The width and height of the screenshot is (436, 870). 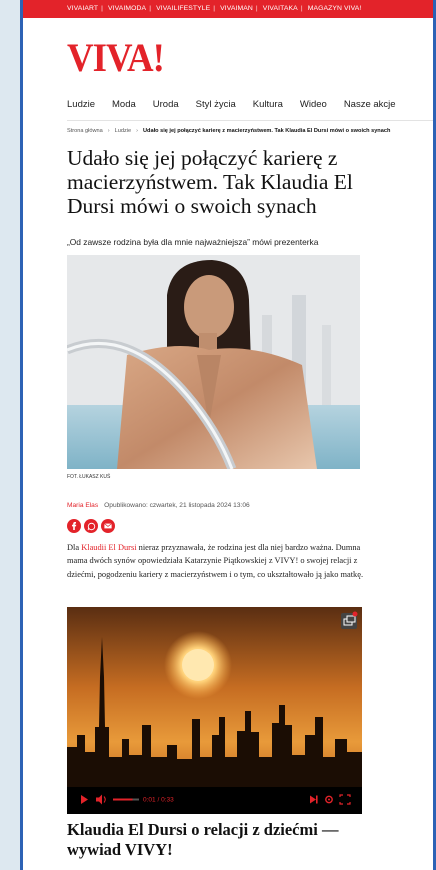 I want to click on toplink-magazyn: MAGAZYN VIVA!, so click(x=335, y=8).